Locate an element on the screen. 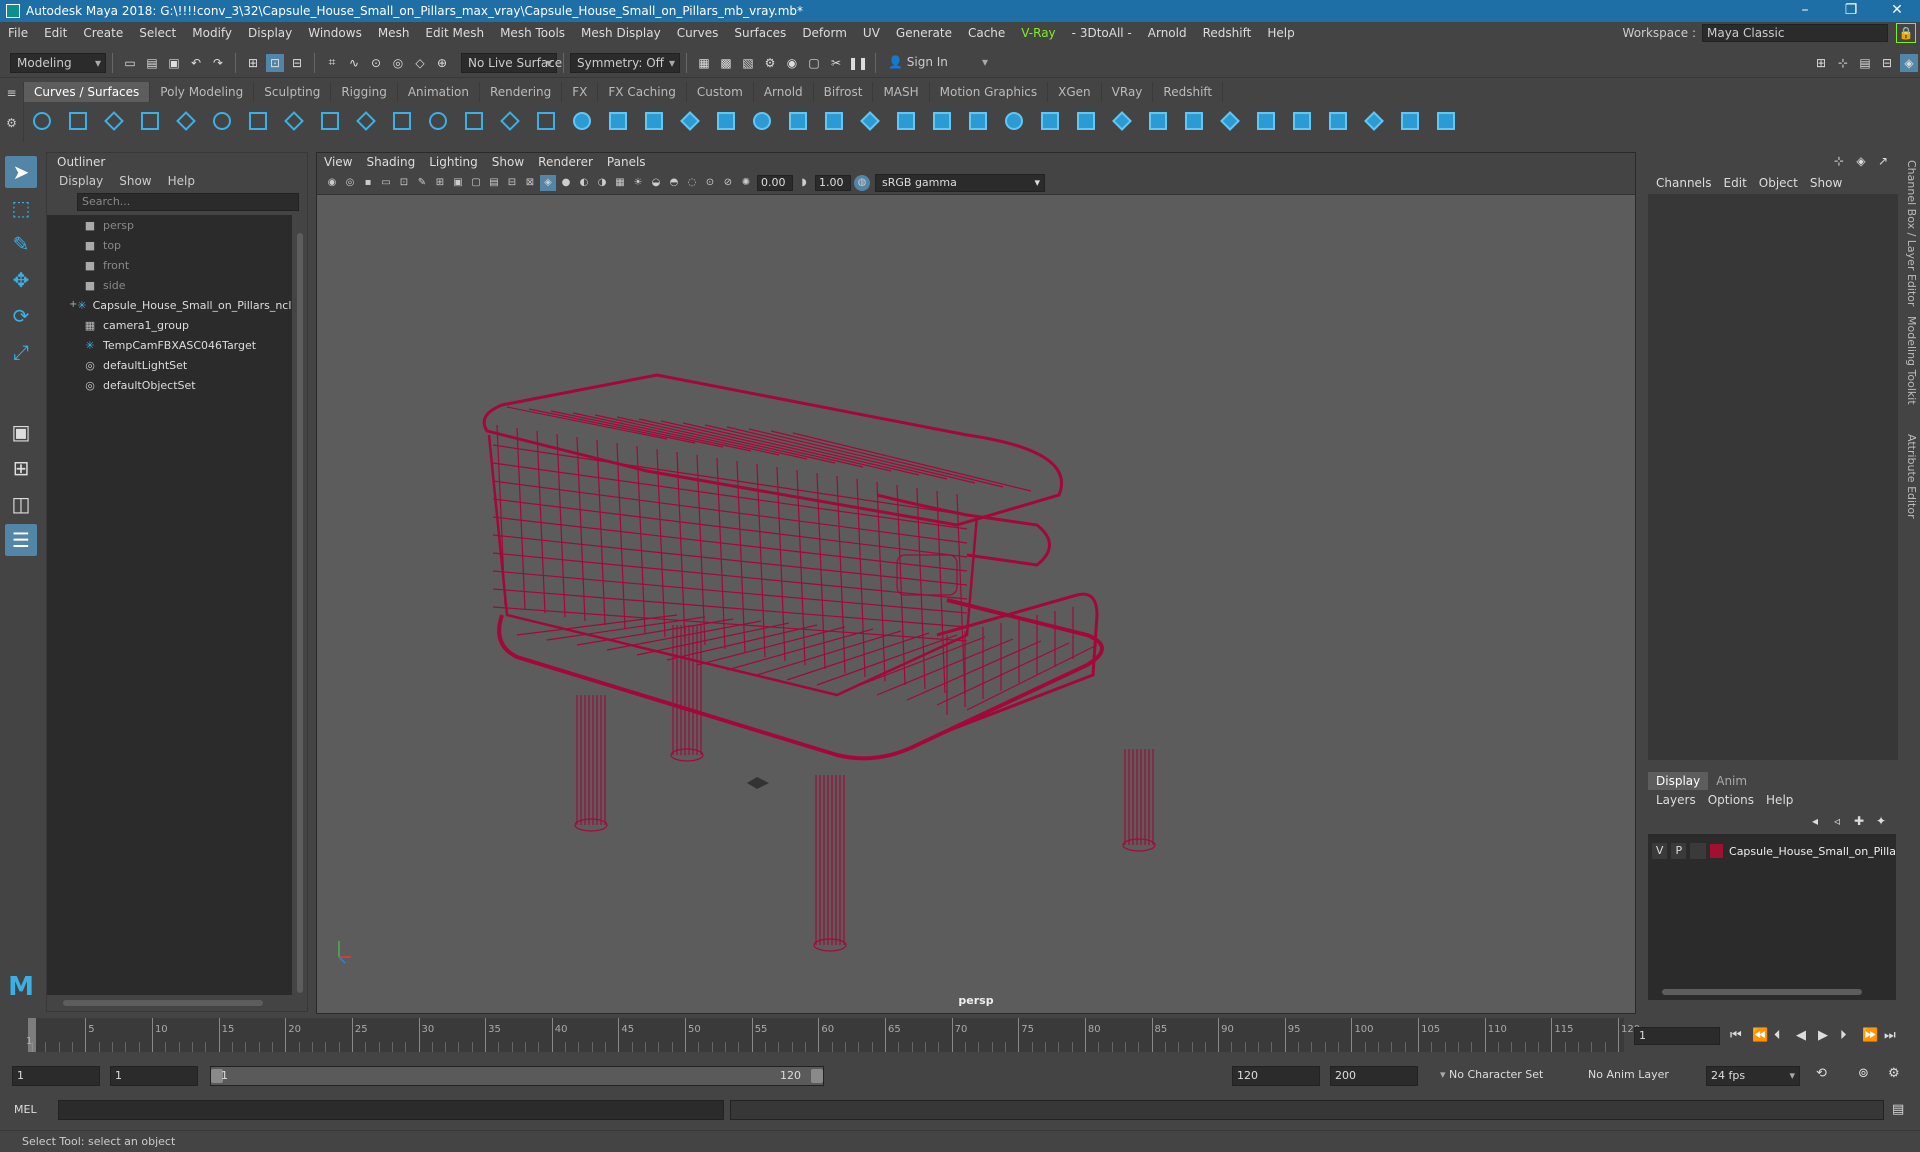 This screenshot has width=1920, height=1152. color-space-dropdown: sRGB gamma is located at coordinates (960, 182).